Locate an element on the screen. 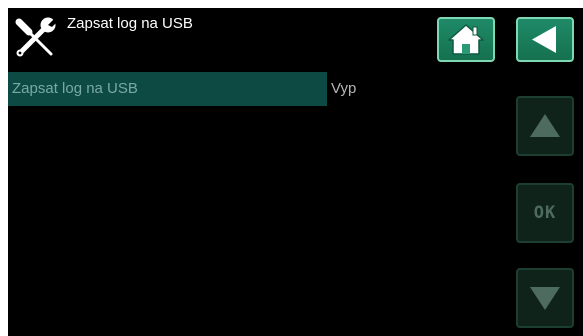 The image size is (583, 336). home-button is located at coordinates (466, 39).